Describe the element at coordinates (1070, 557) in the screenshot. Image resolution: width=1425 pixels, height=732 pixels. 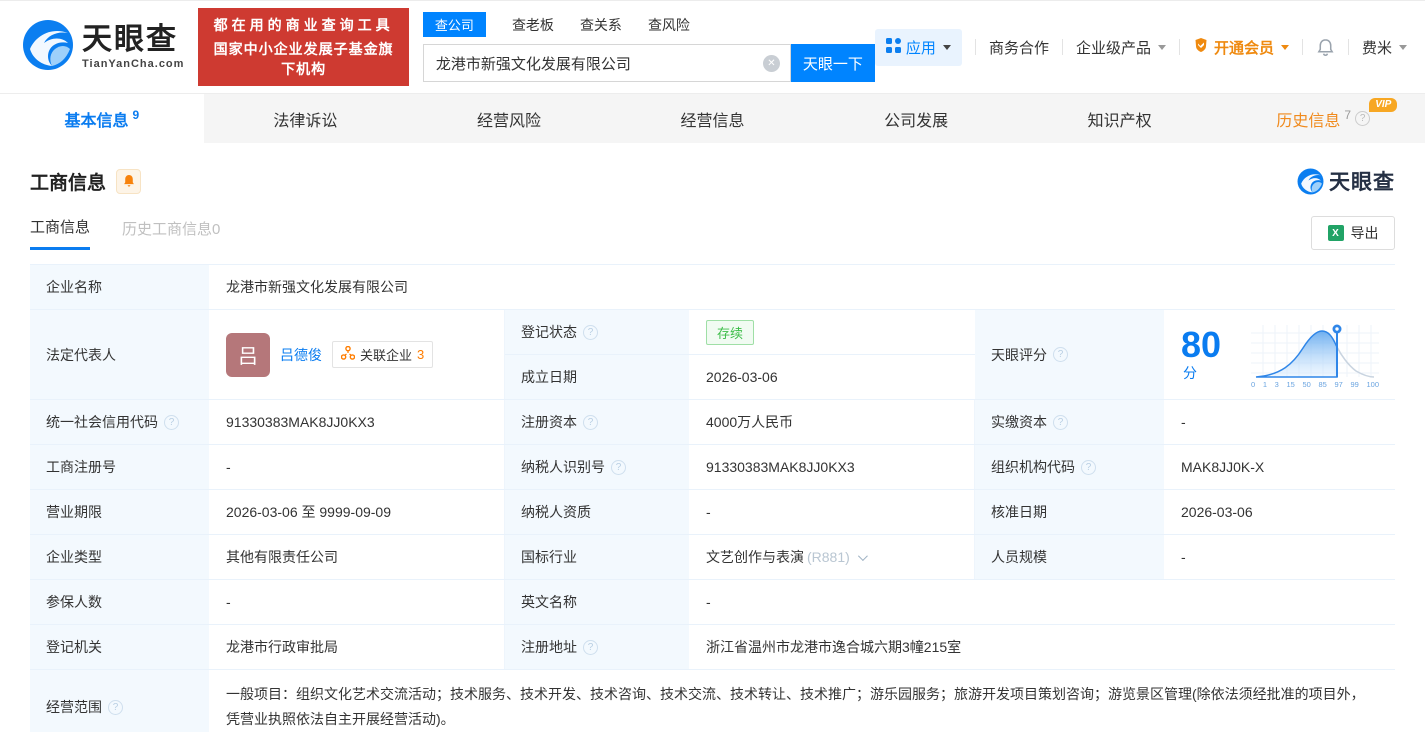
I see `field-label: 人员规模` at that location.